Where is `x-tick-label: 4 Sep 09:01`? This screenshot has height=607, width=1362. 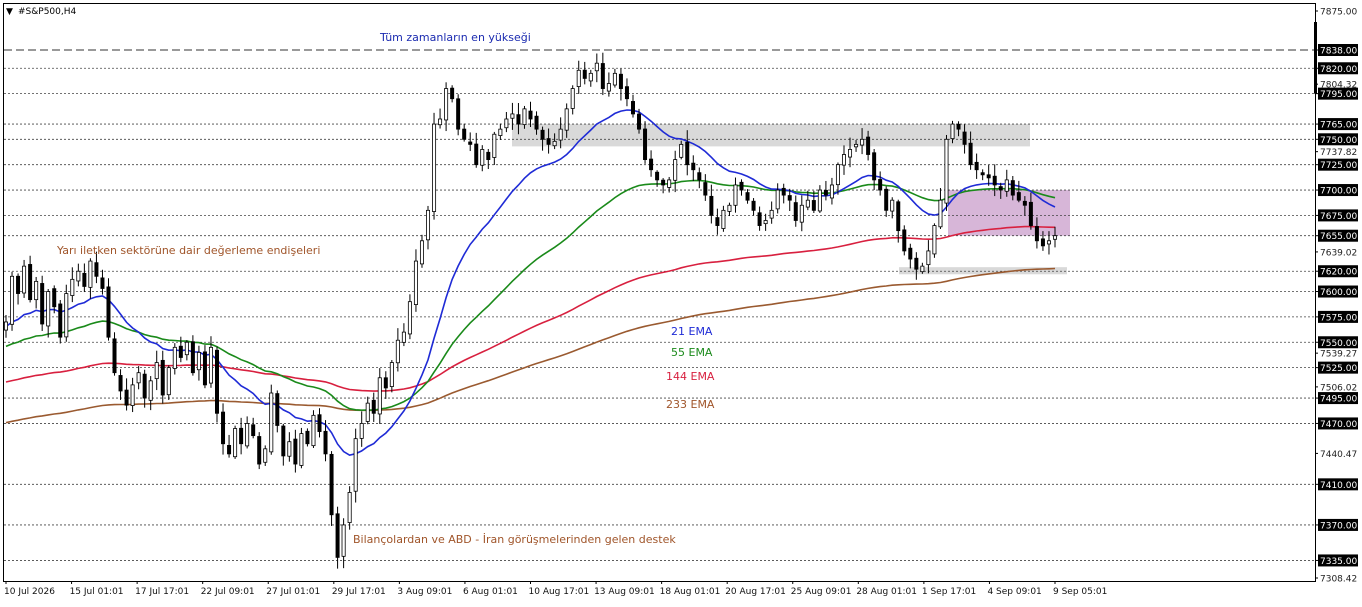 x-tick-label: 4 Sep 09:01 is located at coordinates (1014, 592).